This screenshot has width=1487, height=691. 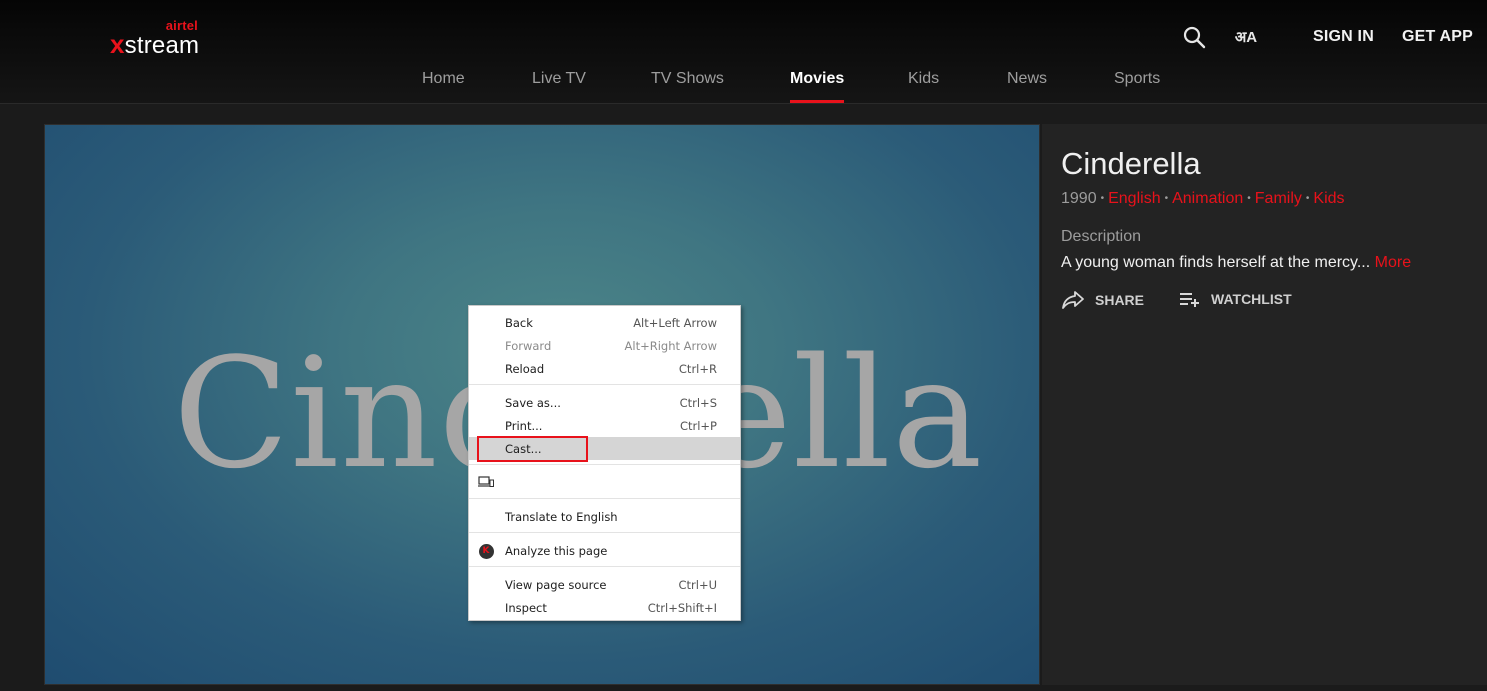 What do you see at coordinates (604, 322) in the screenshot?
I see `menu-back: Back Alt+Left Arrow` at bounding box center [604, 322].